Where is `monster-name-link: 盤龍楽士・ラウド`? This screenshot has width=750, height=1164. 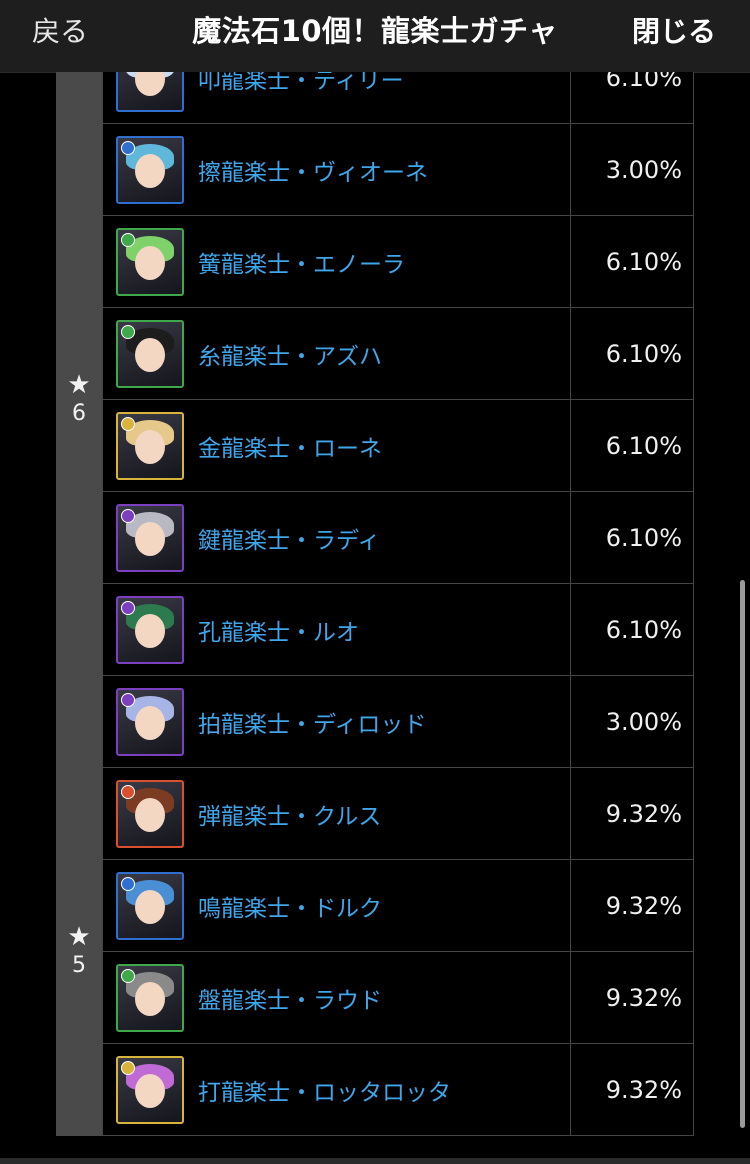 monster-name-link: 盤龍楽士・ラウド is located at coordinates (290, 998).